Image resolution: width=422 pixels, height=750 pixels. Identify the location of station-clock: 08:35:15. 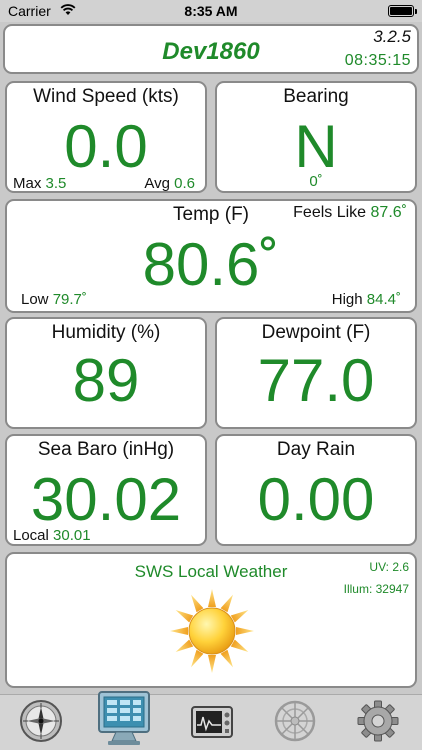
(377, 60).